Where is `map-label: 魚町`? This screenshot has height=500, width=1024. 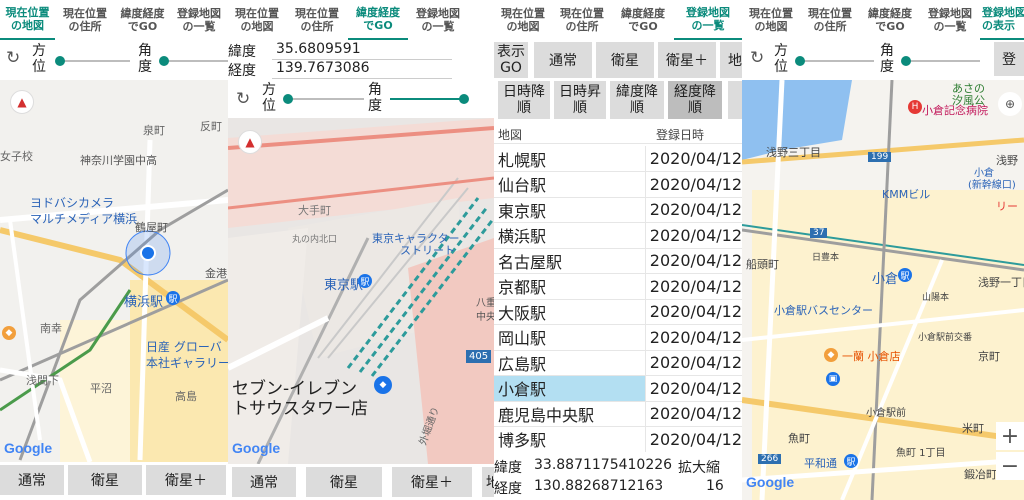
map-label: 魚町 is located at coordinates (799, 438).